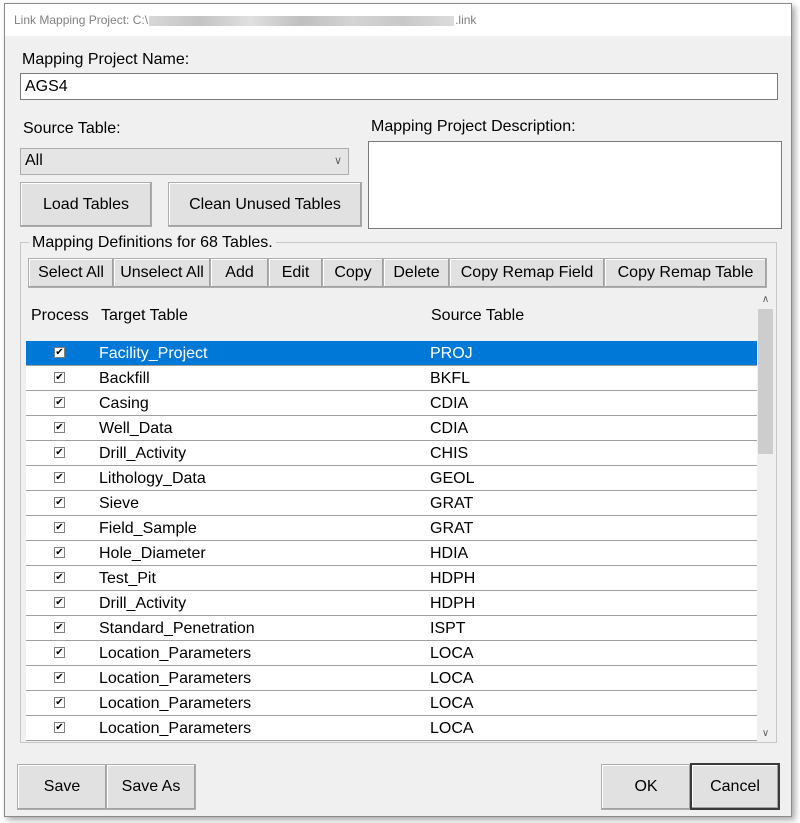  What do you see at coordinates (62, 787) in the screenshot?
I see `save-button: Save` at bounding box center [62, 787].